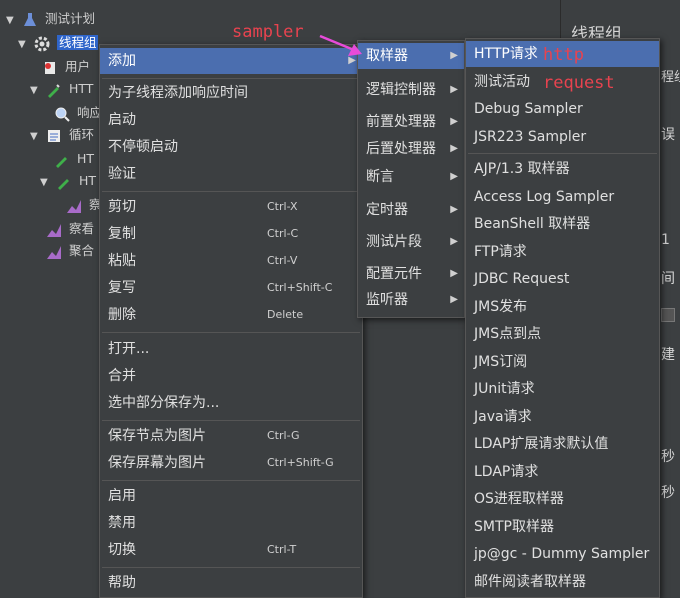 Image resolution: width=680 pixels, height=598 pixels. I want to click on tree-node-user-vars: 用户, so click(66, 67).